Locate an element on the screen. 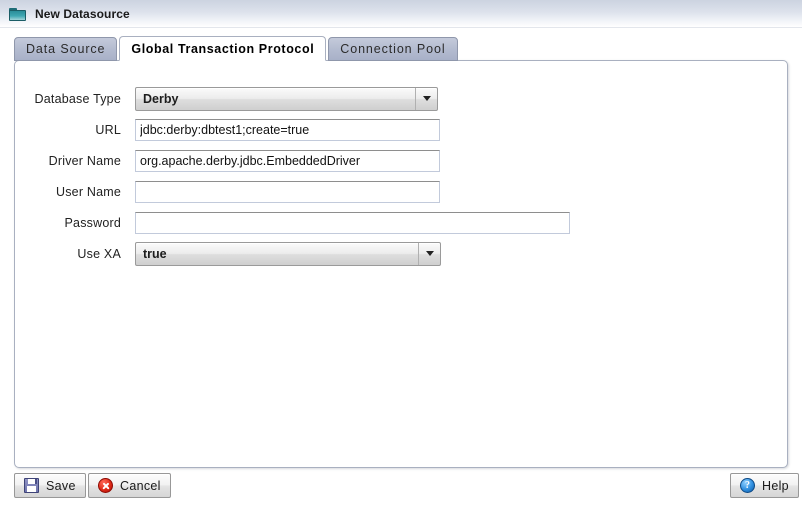  help-button-label: Help is located at coordinates (775, 485).